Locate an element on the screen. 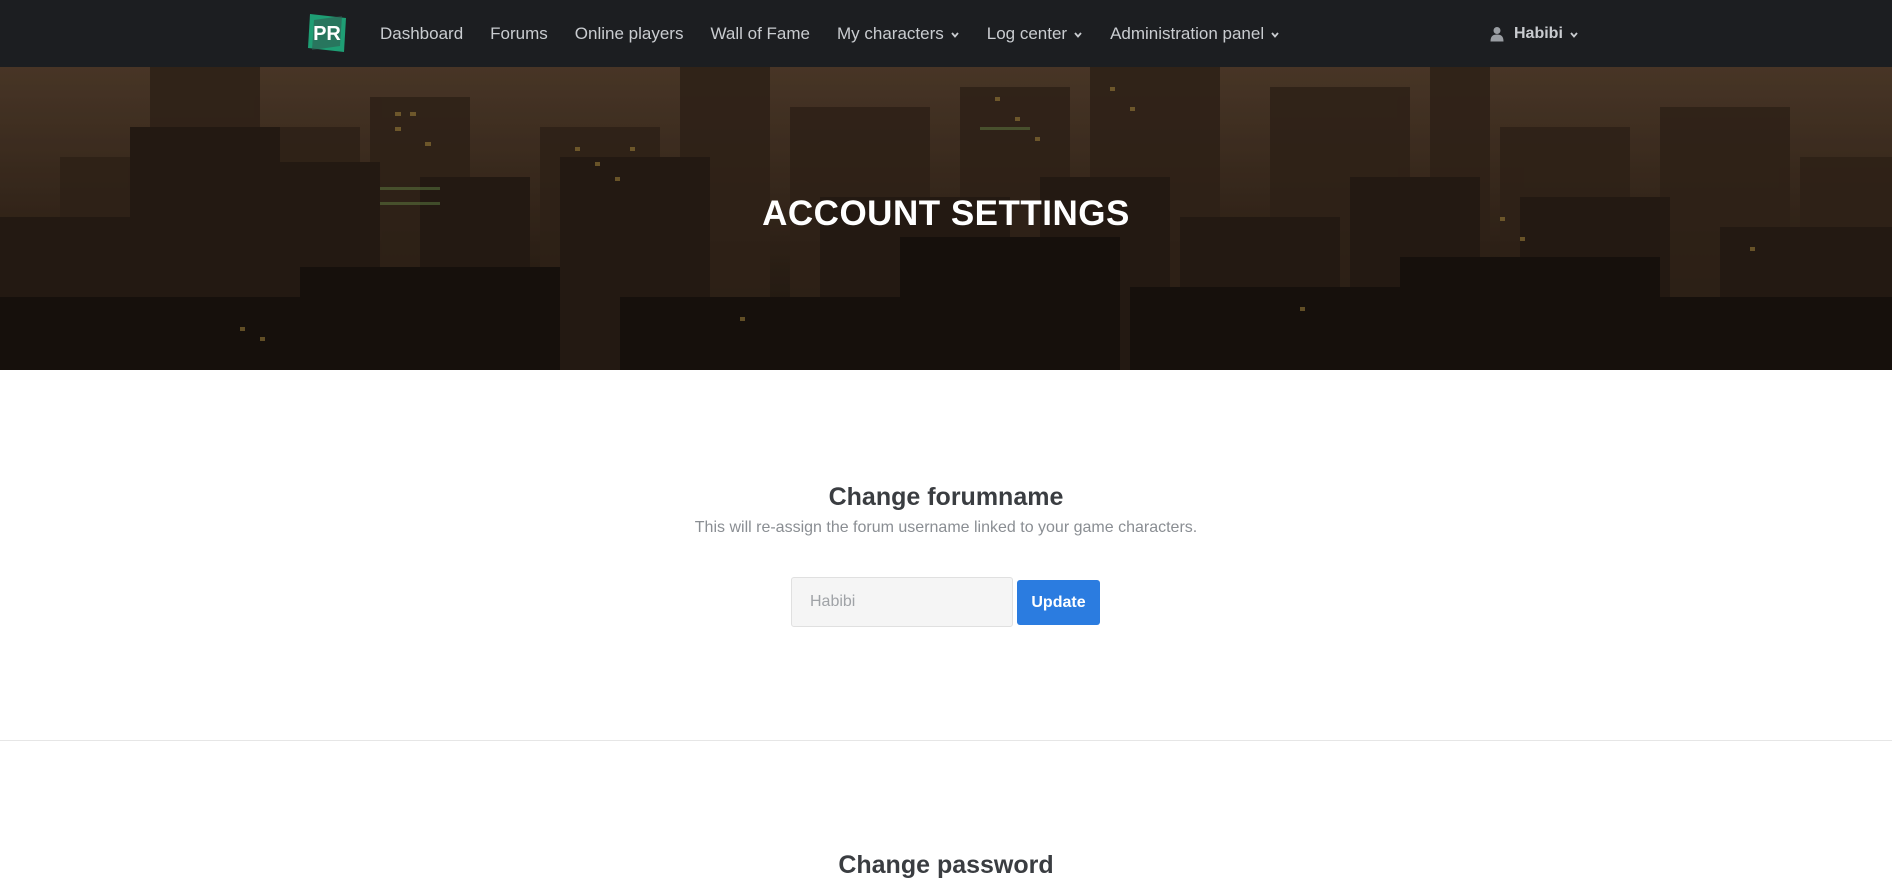  user-name: Habibi is located at coordinates (1538, 33).